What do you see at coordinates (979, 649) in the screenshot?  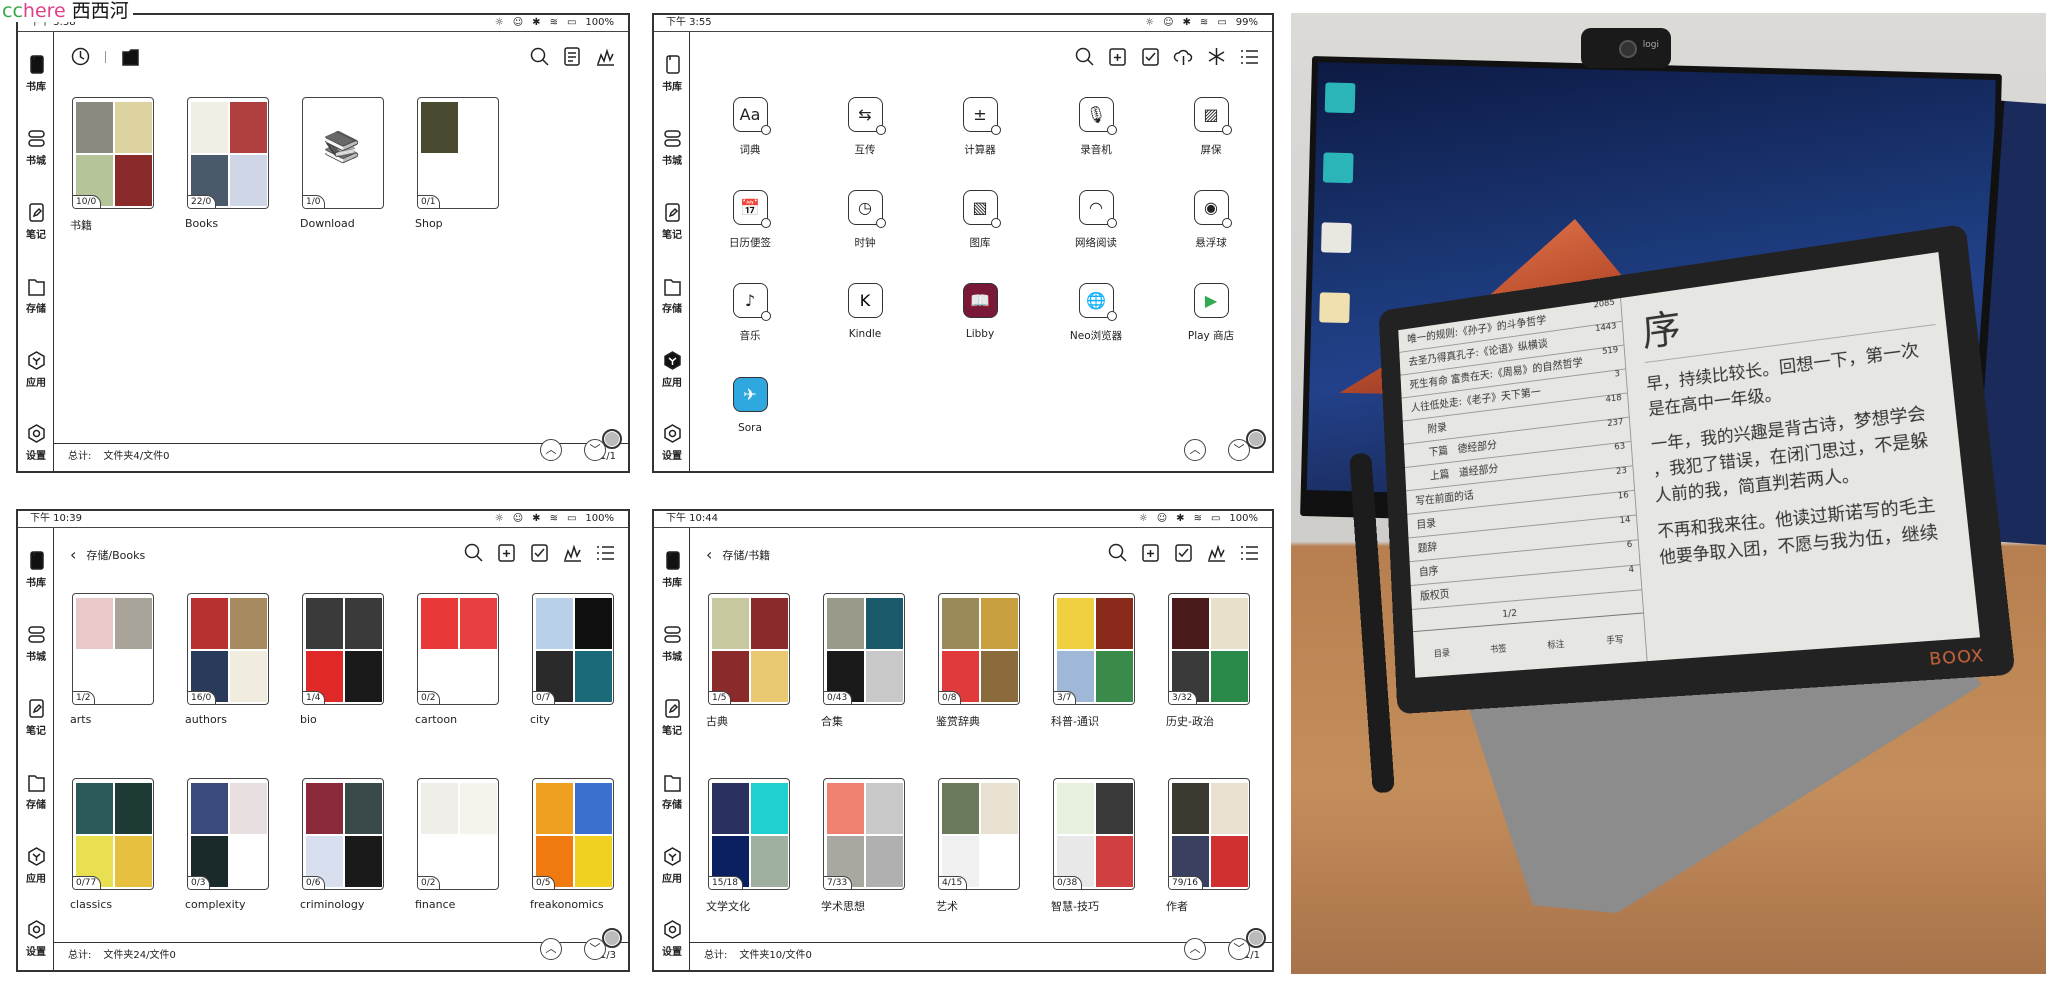 I see `folder-tile: 0/8` at bounding box center [979, 649].